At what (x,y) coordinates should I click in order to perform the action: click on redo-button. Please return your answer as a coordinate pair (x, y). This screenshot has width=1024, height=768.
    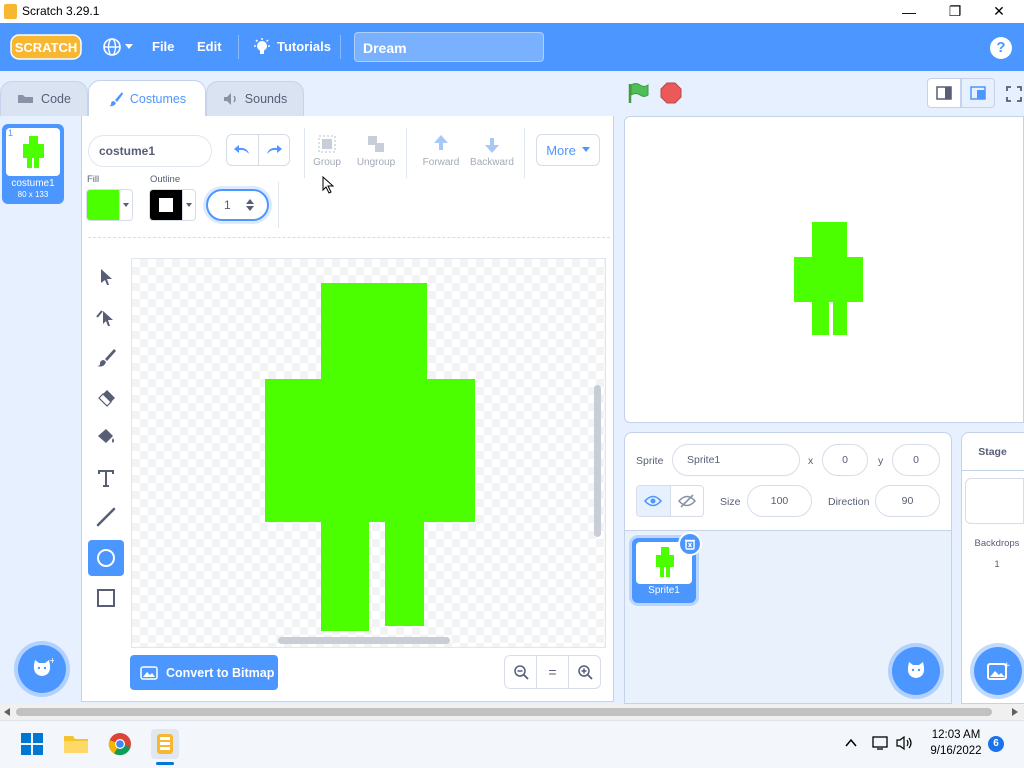
    Looking at the image, I should click on (273, 150).